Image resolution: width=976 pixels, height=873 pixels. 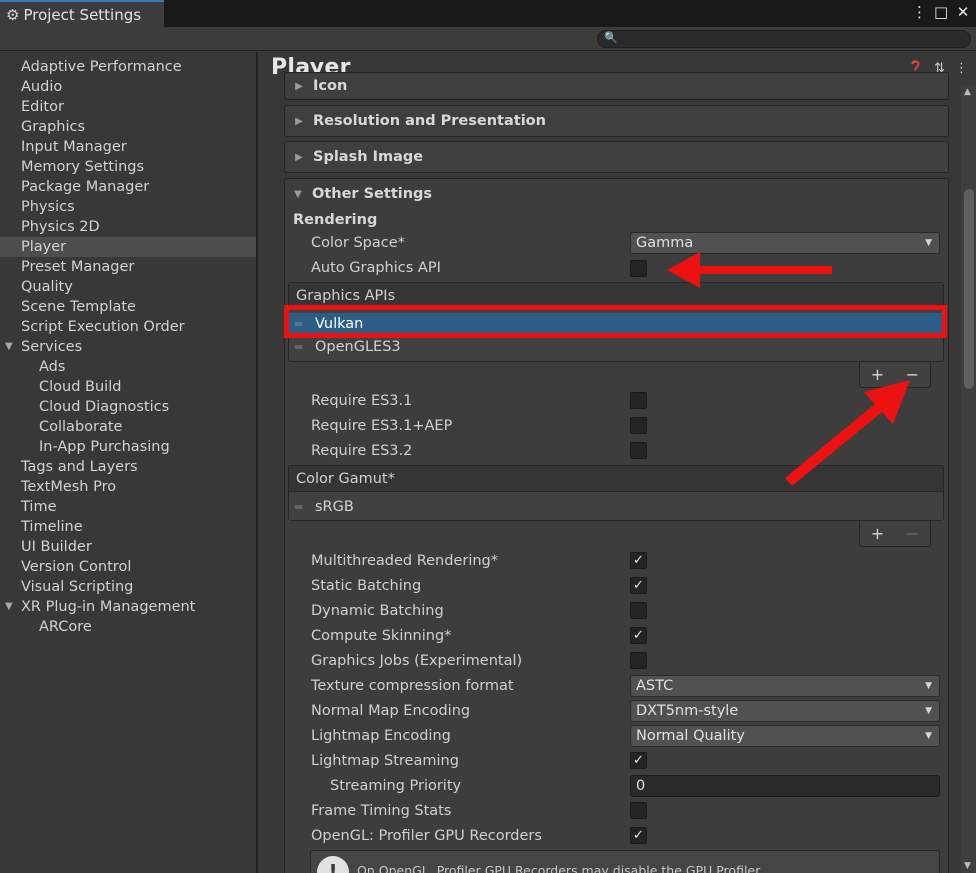 What do you see at coordinates (128, 207) in the screenshot?
I see `sidebar-item-physics: Physics` at bounding box center [128, 207].